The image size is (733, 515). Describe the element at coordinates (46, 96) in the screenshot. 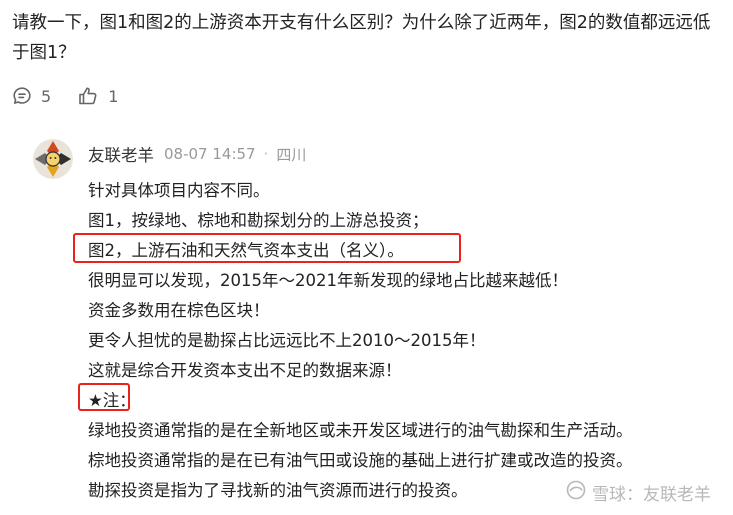

I see `comment-count: 5` at that location.